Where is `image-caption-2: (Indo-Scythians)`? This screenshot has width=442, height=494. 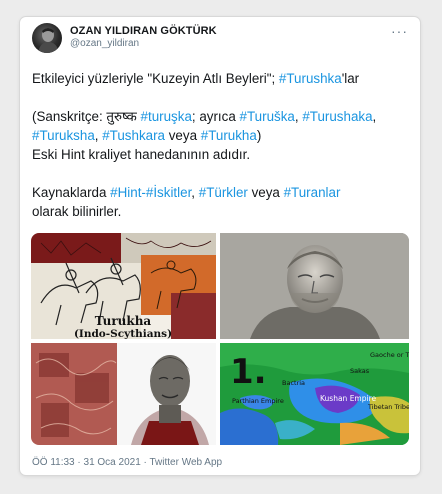
image-caption-2: (Indo-Scythians) is located at coordinates (123, 333).